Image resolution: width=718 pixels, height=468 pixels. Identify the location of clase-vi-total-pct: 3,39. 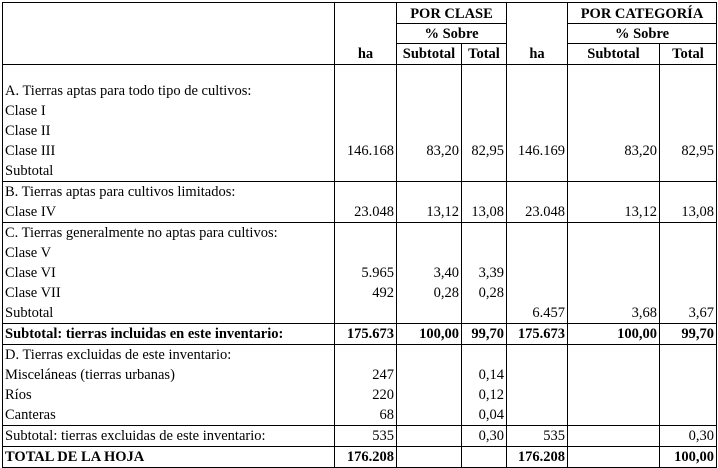
(491, 273).